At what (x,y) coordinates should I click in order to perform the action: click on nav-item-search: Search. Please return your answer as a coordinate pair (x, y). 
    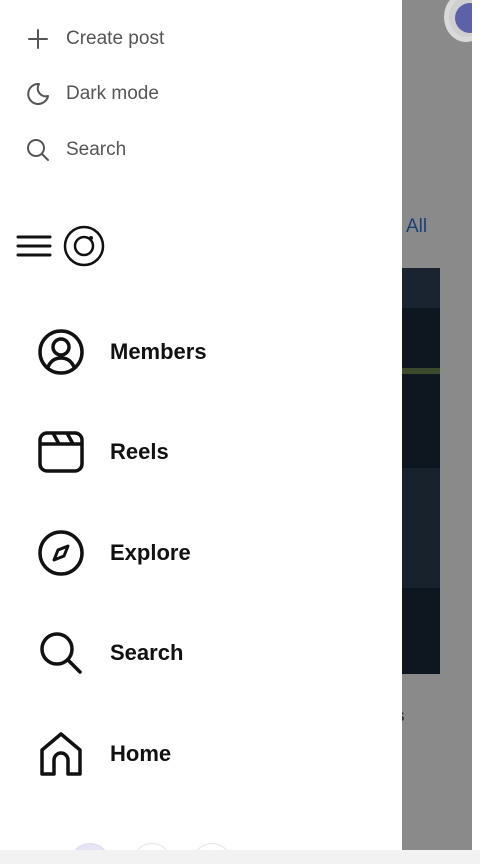
    Looking at the image, I should click on (109, 653).